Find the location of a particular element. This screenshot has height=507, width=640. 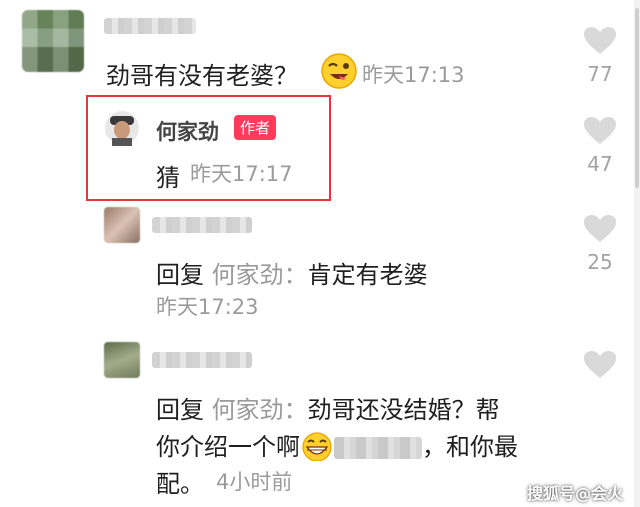

author-name: 何家劲 is located at coordinates (187, 131).